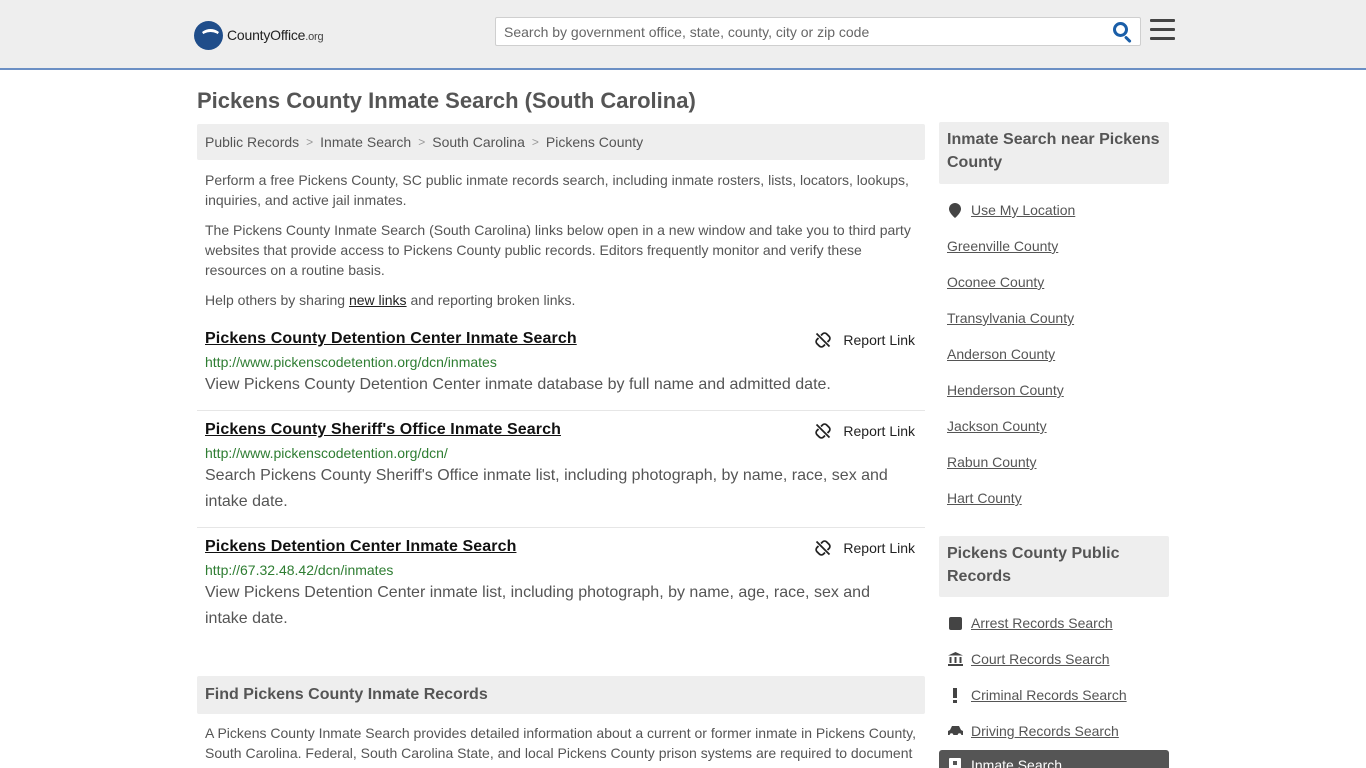 The height and width of the screenshot is (768, 1366). I want to click on search-bar, so click(818, 31).